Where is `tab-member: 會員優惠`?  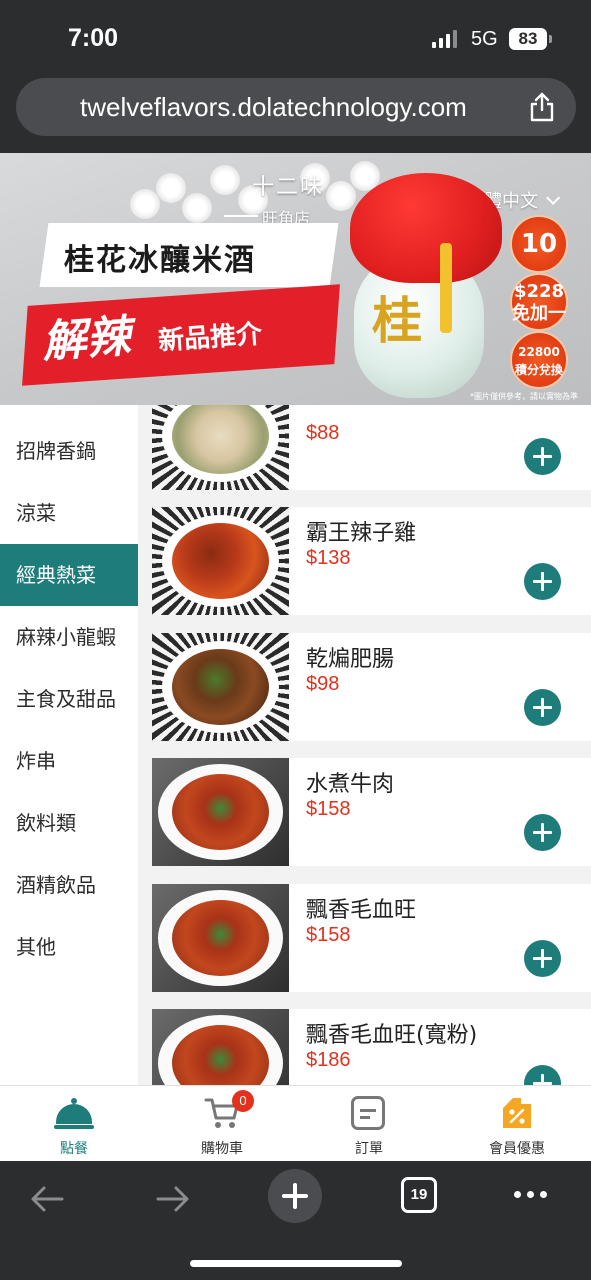 tab-member: 會員優惠 is located at coordinates (517, 1124).